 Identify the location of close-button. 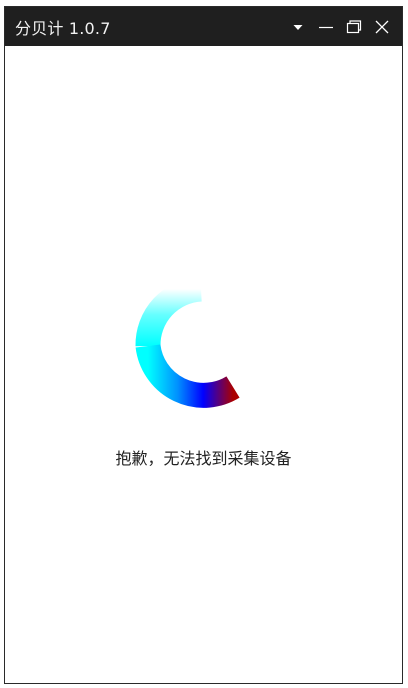
(382, 27).